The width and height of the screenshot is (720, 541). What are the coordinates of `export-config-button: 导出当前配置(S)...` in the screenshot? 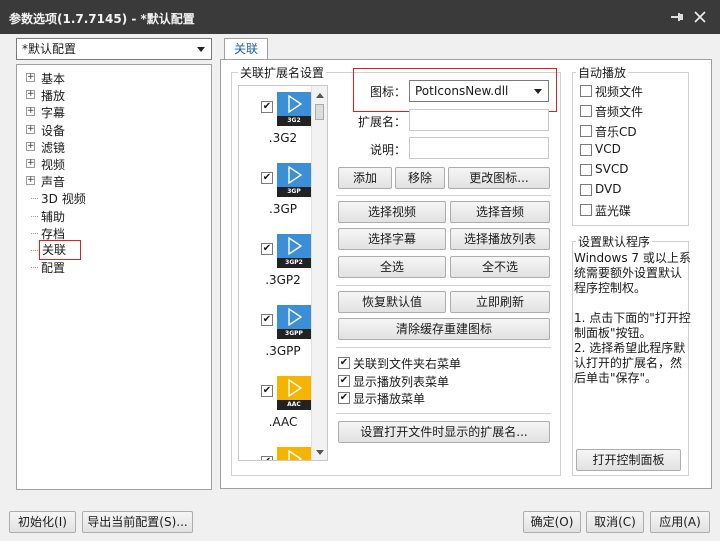 It's located at (137, 522).